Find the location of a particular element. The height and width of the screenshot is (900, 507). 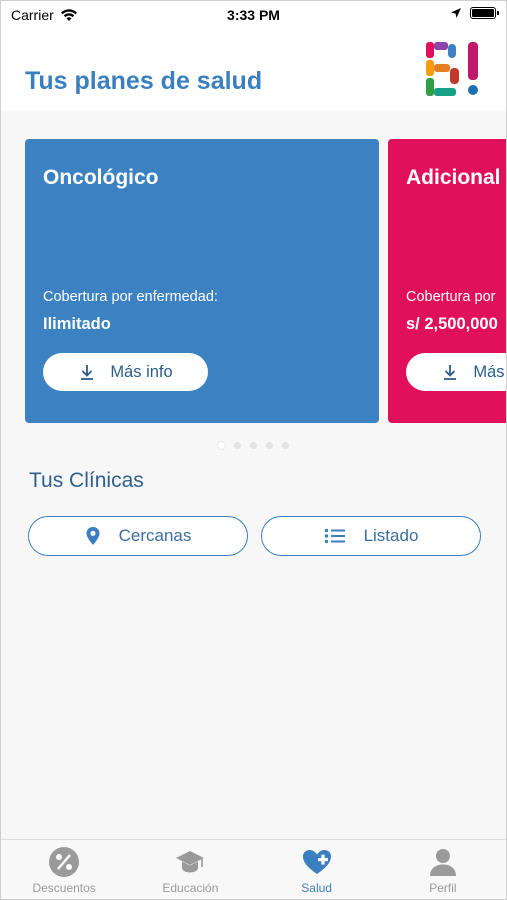

status-bar: Carrier 3:33 PM is located at coordinates (253, 15).